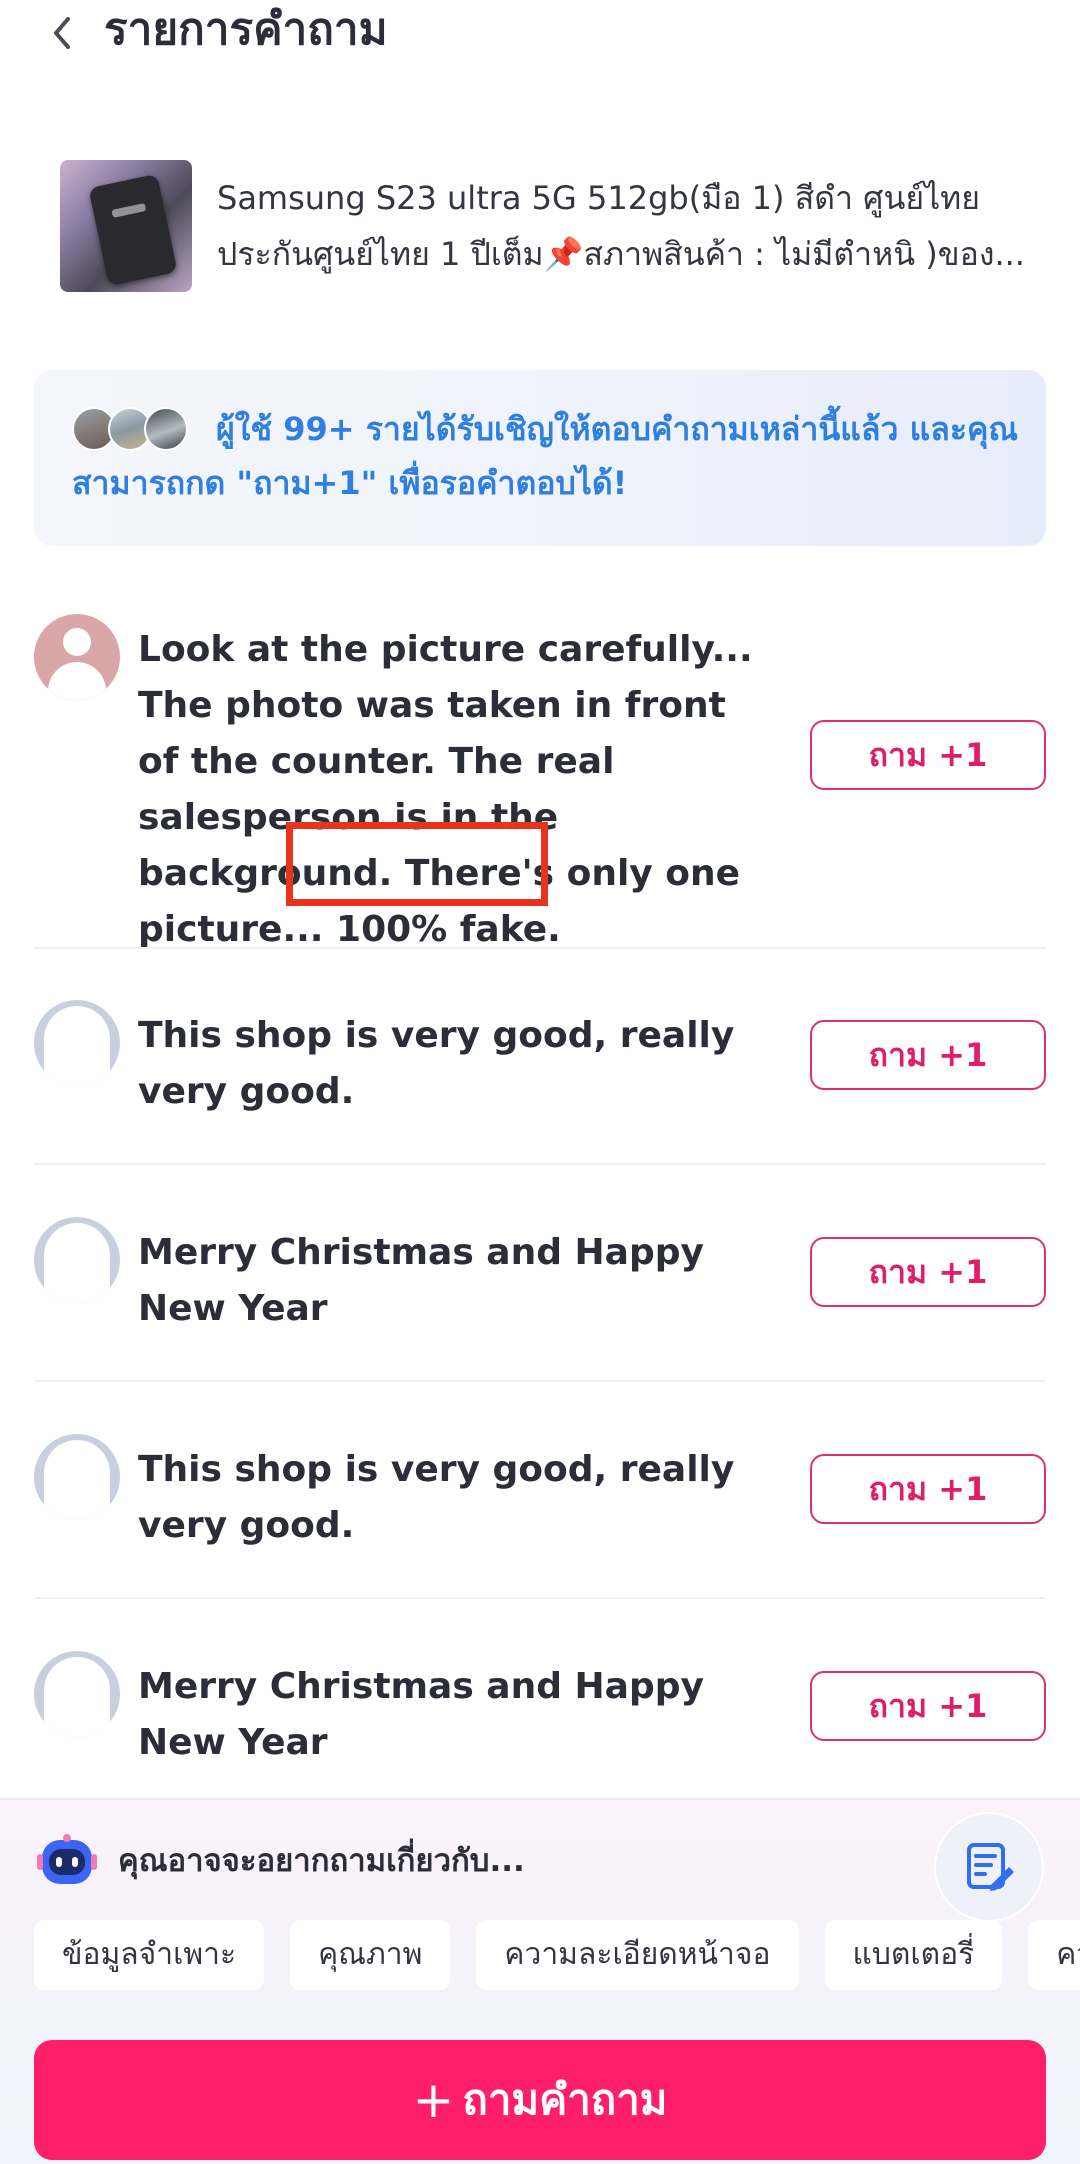  I want to click on back-button, so click(62, 33).